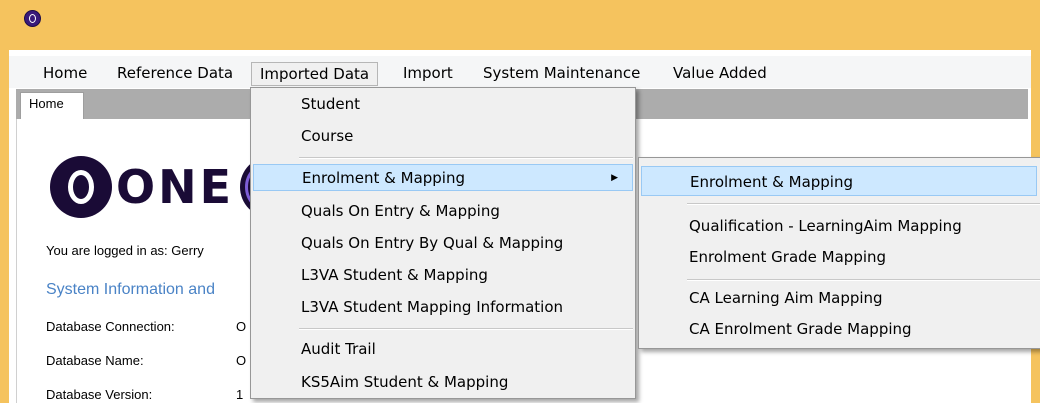 The width and height of the screenshot is (1040, 403). What do you see at coordinates (840, 226) in the screenshot?
I see `submenu-qualification-learningaim: Qualification - LearningAim Mapping` at bounding box center [840, 226].